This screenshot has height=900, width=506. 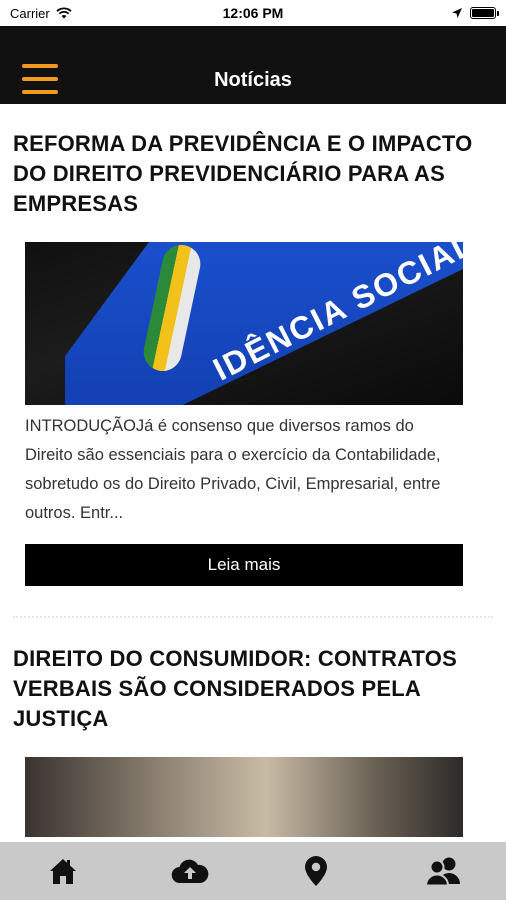 I want to click on contacts-icon, so click(x=442, y=871).